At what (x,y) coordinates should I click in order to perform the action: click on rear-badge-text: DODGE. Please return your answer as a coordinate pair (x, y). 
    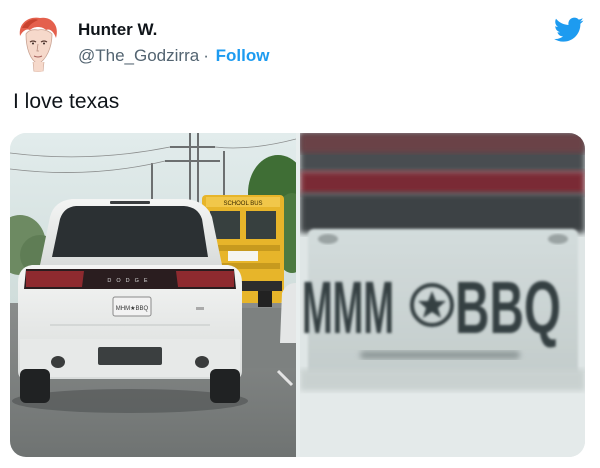
    Looking at the image, I should click on (129, 281).